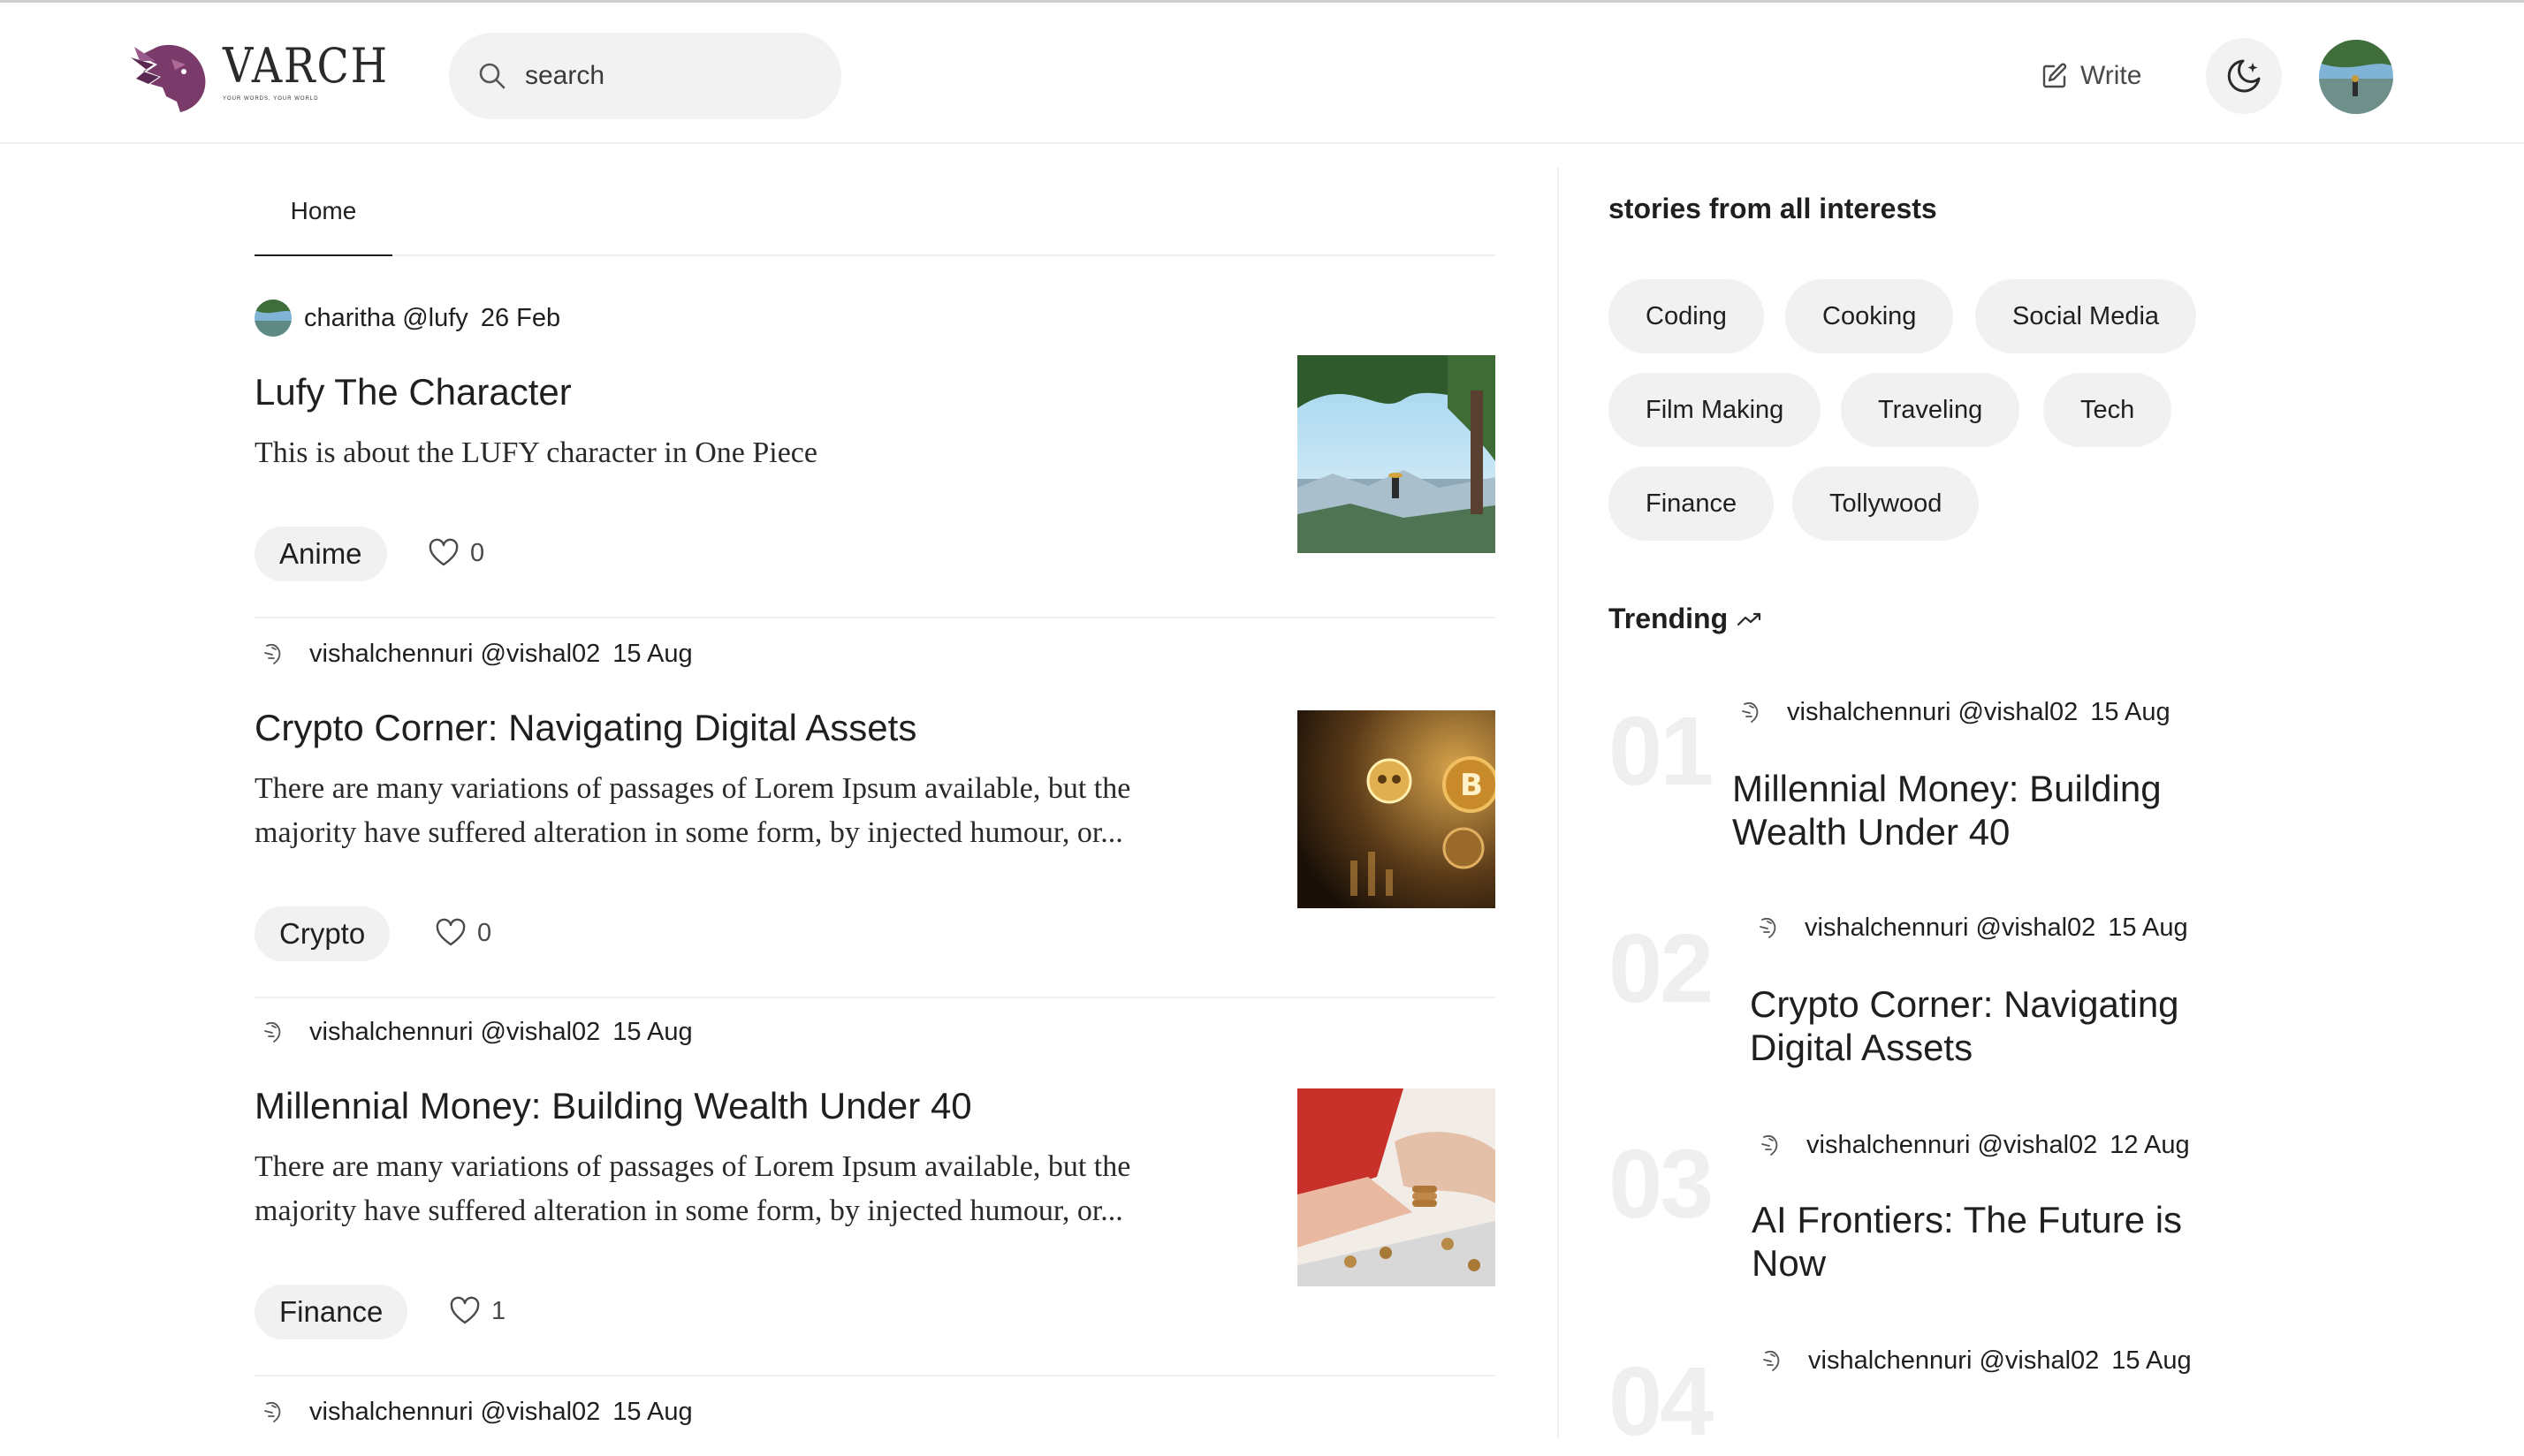 The image size is (2524, 1456). I want to click on post-tag: Finance, so click(331, 1312).